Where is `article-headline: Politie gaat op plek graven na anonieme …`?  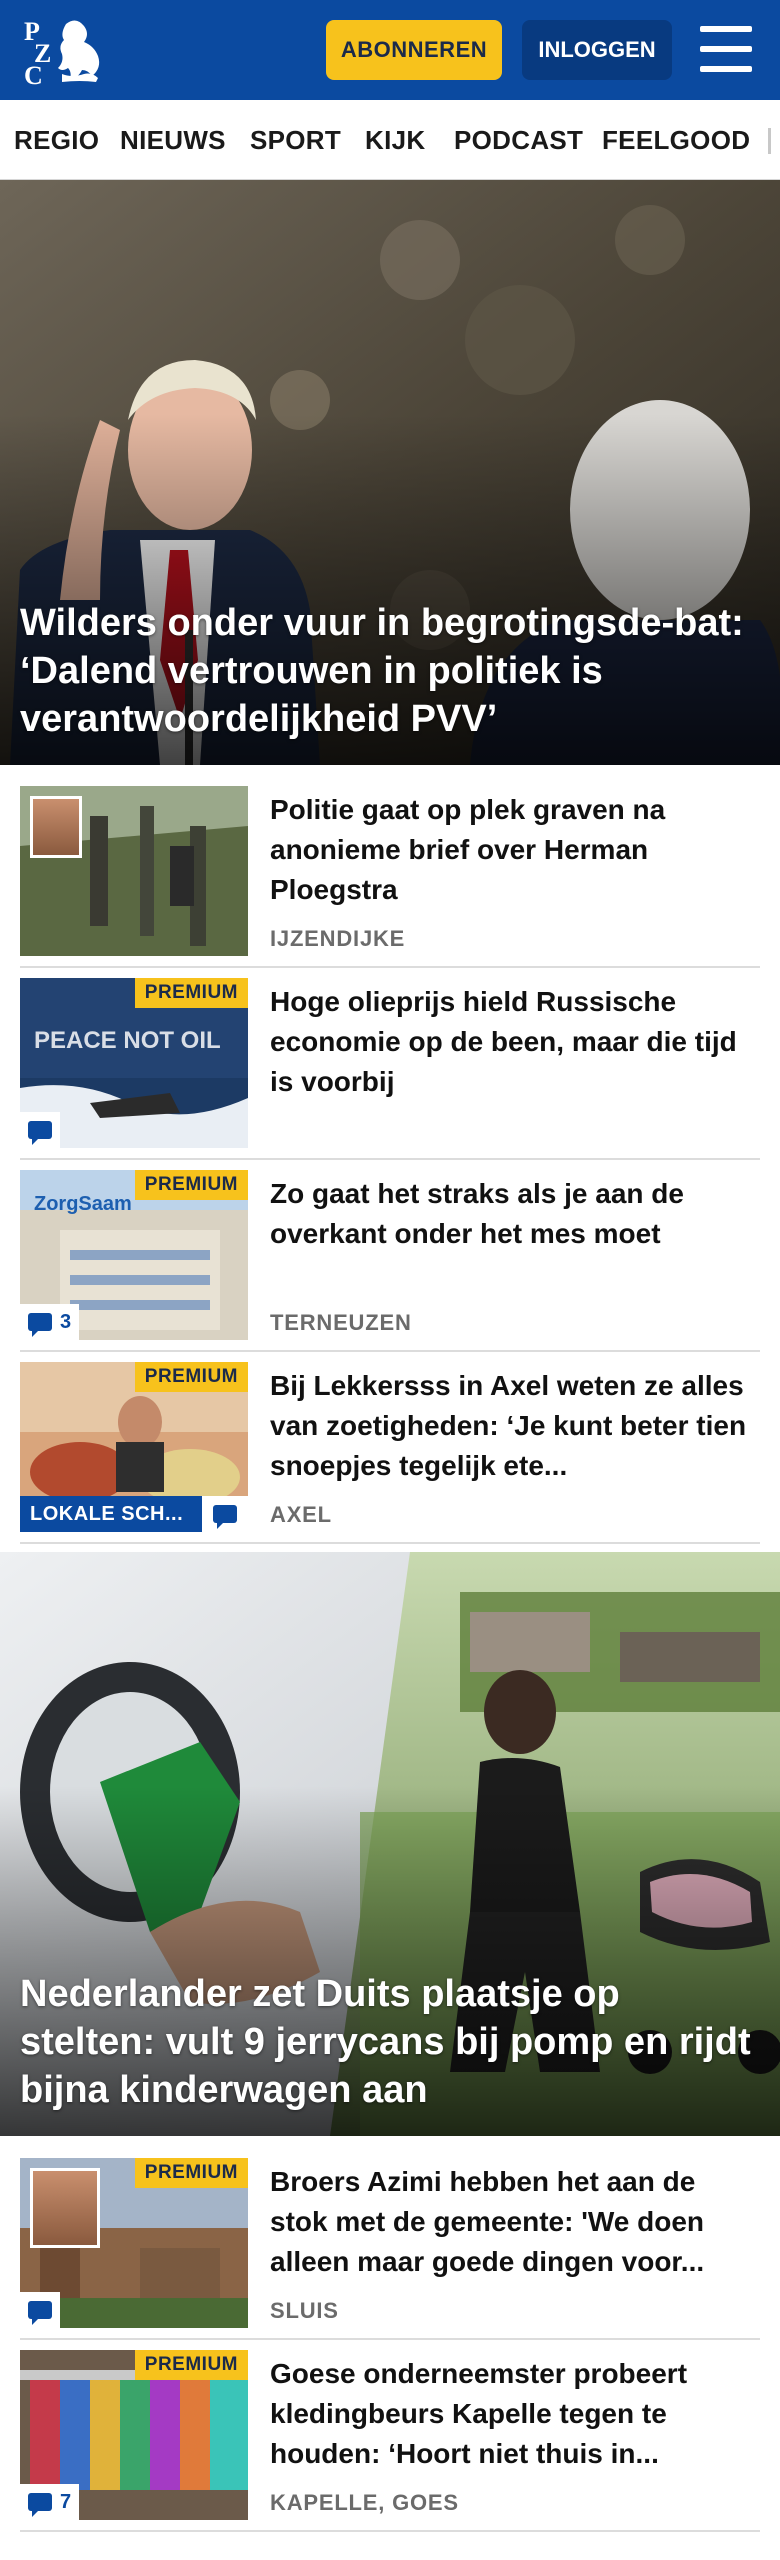
article-headline: Politie gaat op plek graven na anonieme … is located at coordinates (510, 850).